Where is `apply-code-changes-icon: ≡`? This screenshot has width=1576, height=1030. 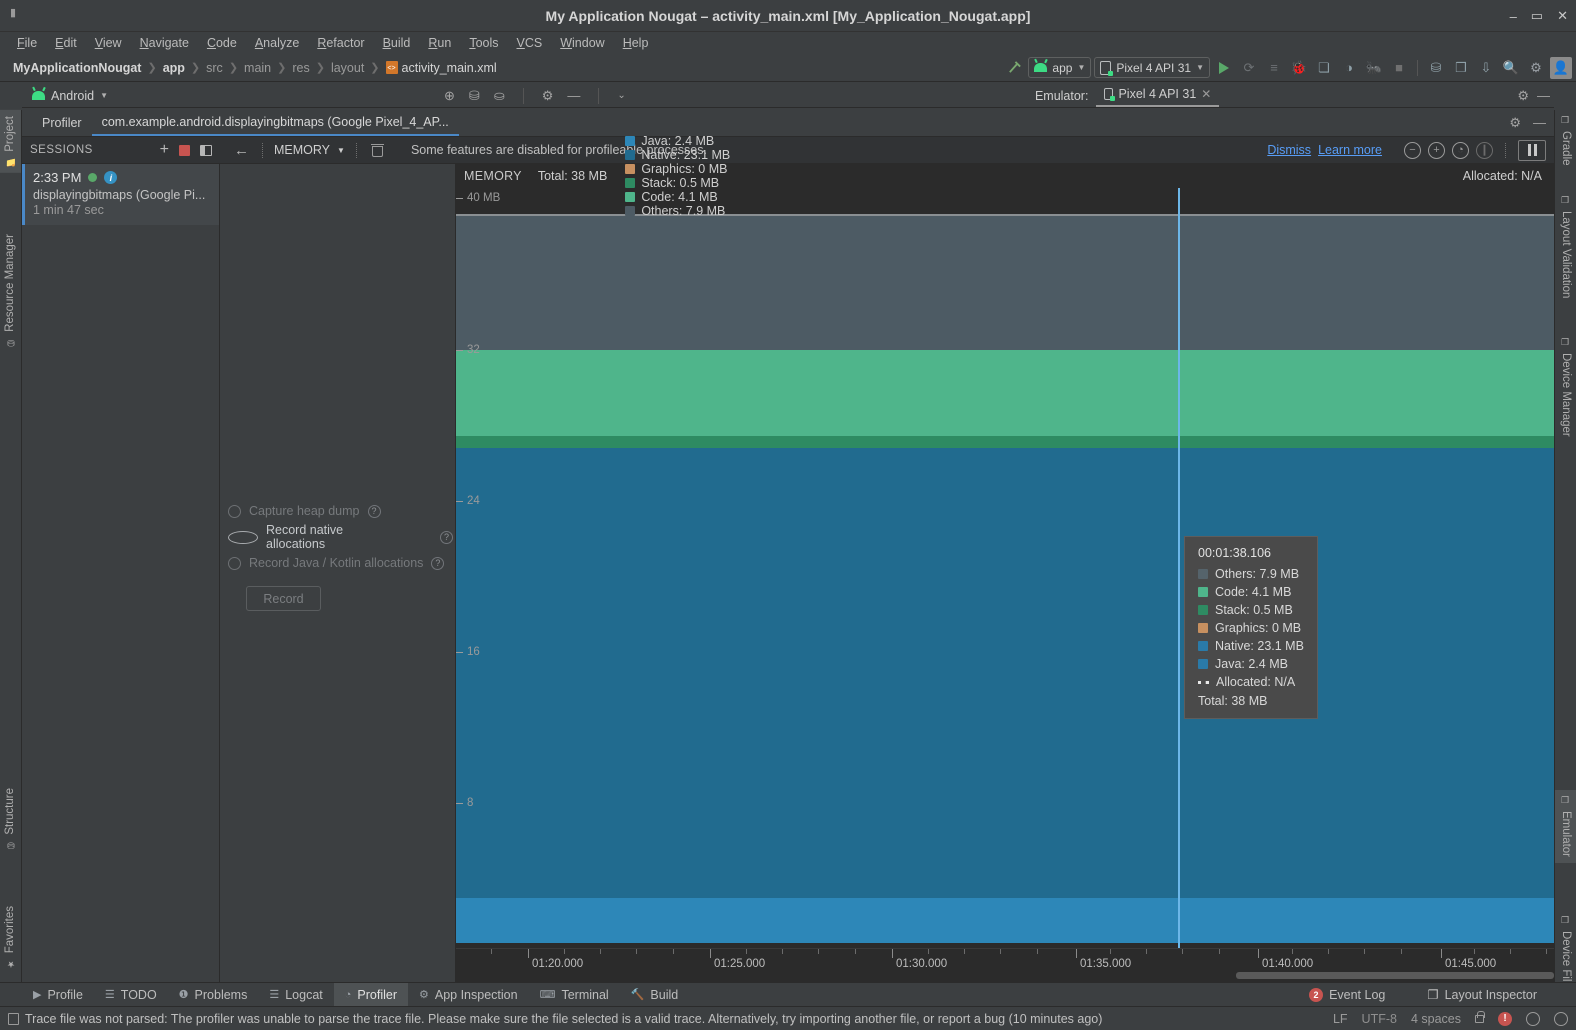 apply-code-changes-icon: ≡ is located at coordinates (1274, 68).